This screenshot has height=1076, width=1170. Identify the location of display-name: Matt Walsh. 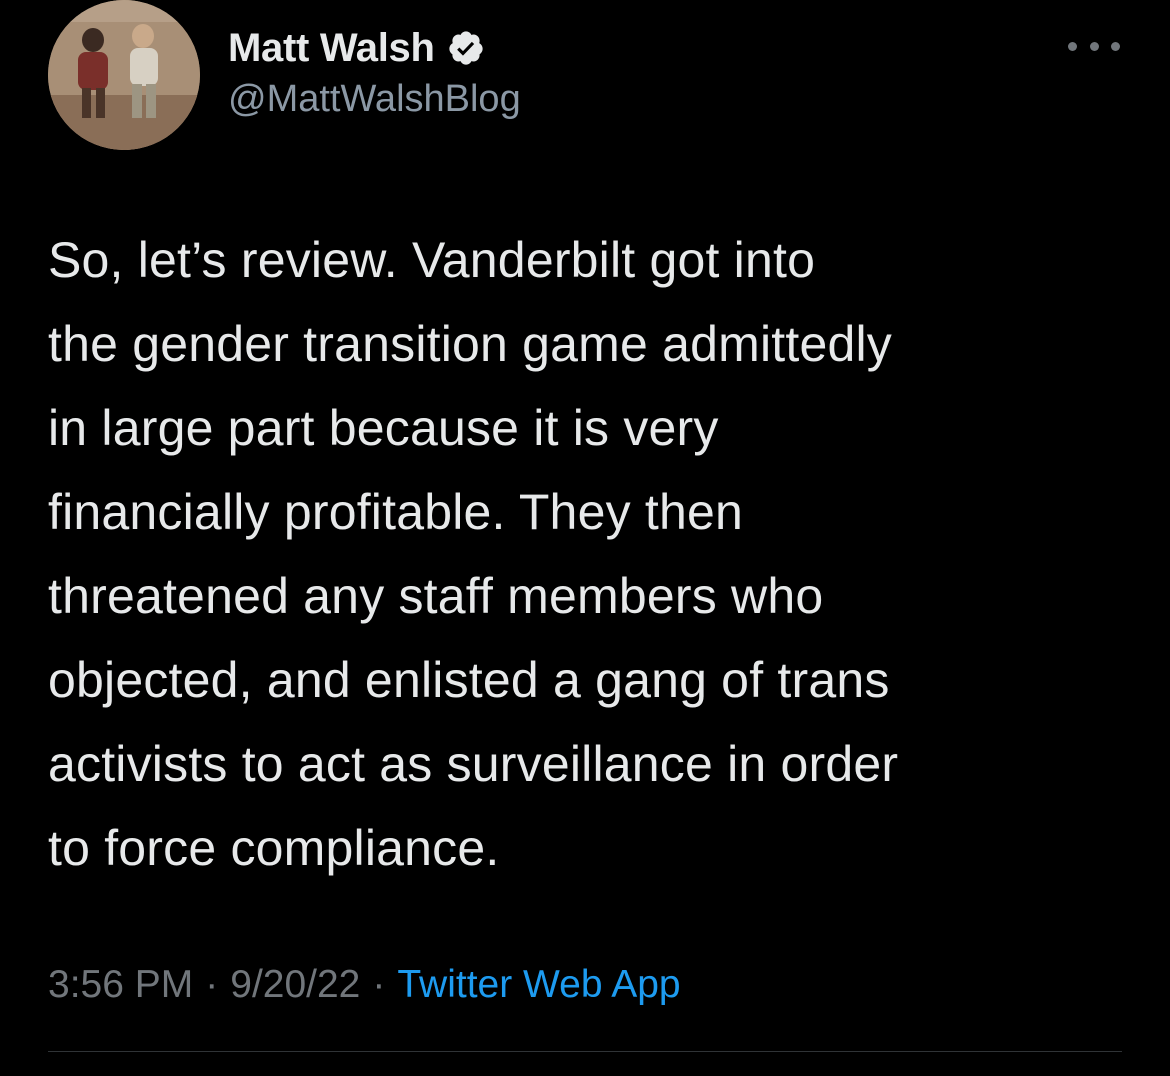
(331, 48).